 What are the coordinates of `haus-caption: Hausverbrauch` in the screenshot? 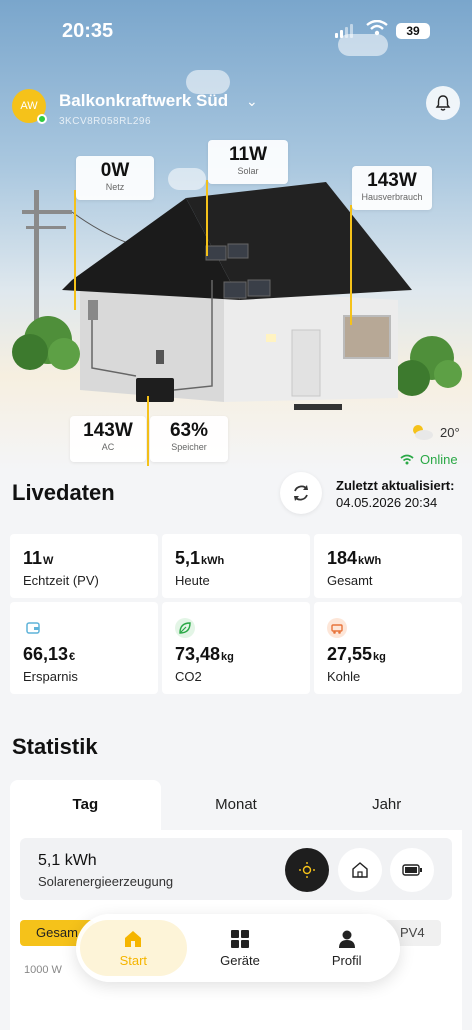 It's located at (392, 197).